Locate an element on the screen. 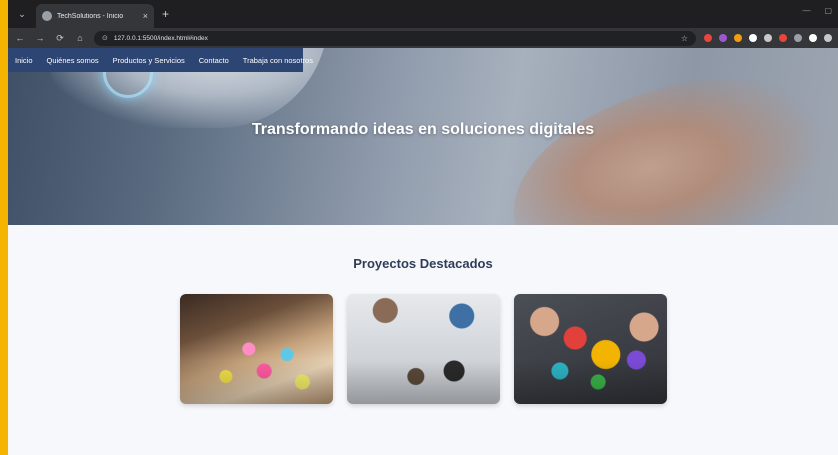 The width and height of the screenshot is (838, 455). extension-4-icon is located at coordinates (753, 38).